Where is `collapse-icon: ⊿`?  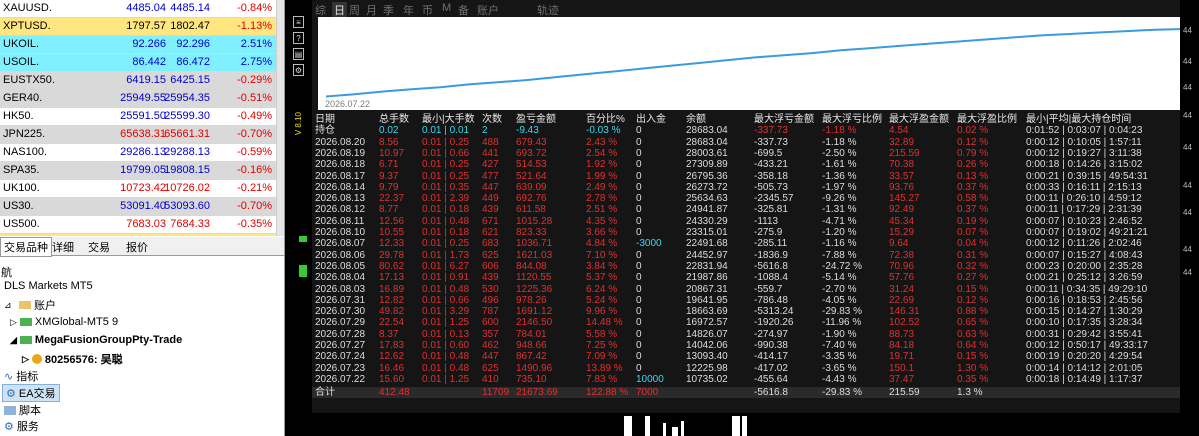 collapse-icon: ⊿ is located at coordinates (10, 305).